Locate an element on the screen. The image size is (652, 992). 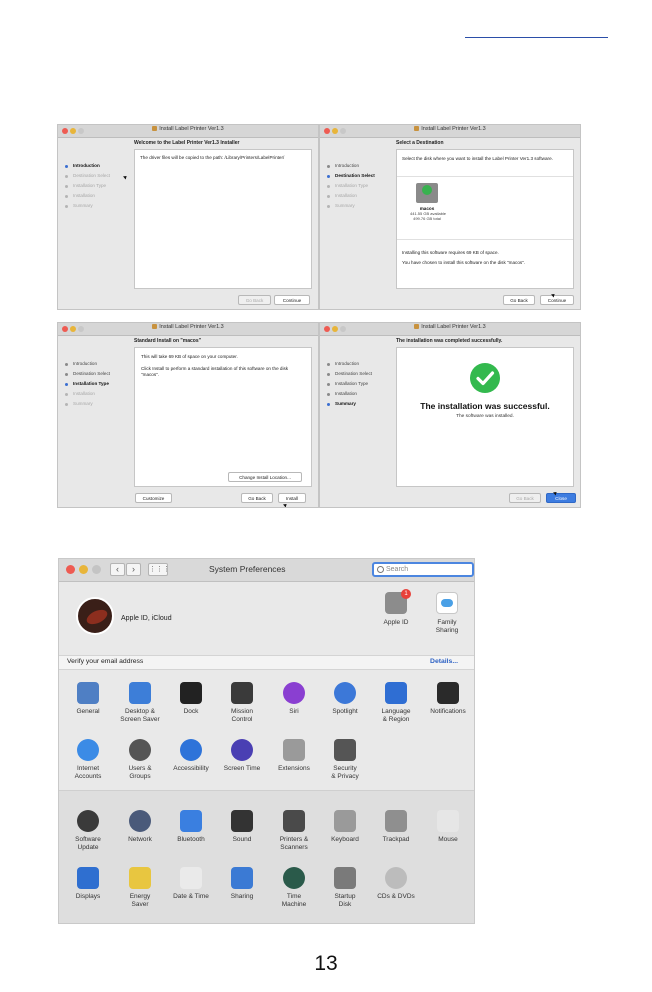
pane-spotlight: Spotlight is located at coordinates (345, 699).